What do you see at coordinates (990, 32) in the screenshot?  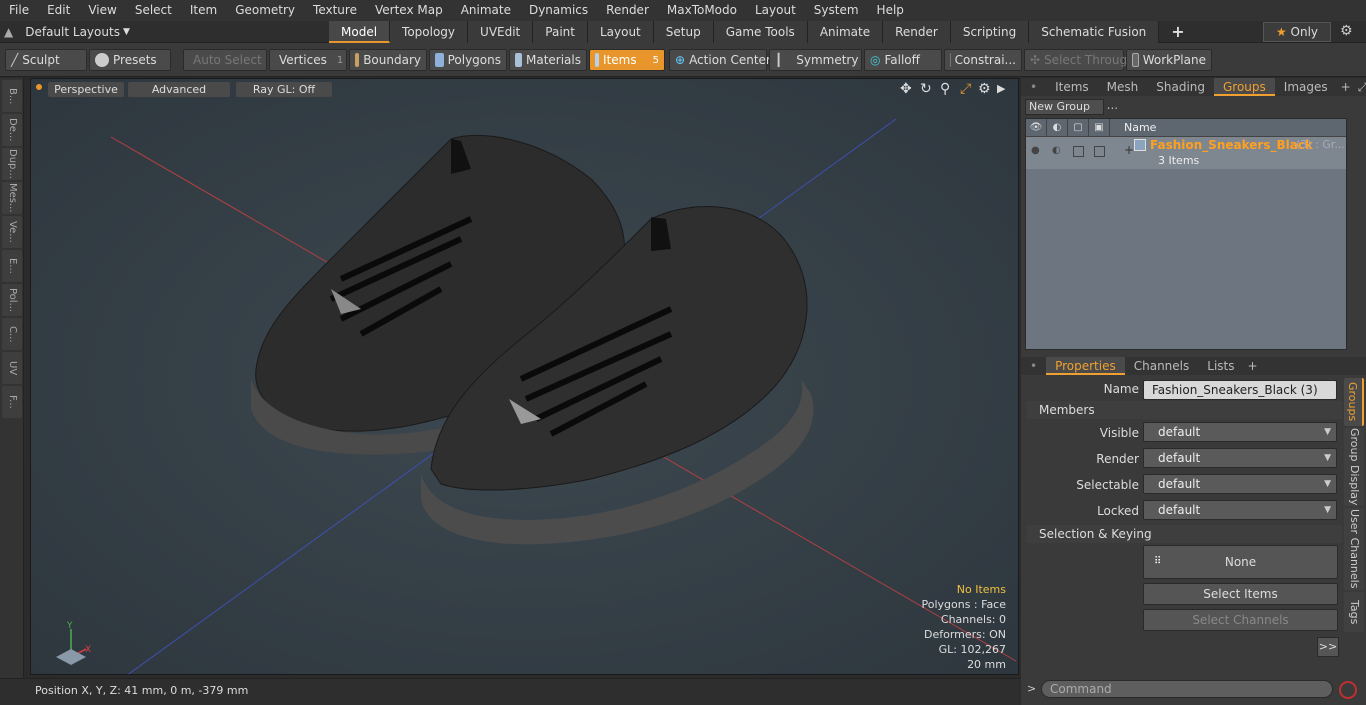 I see `tab-scripting: Scripting` at bounding box center [990, 32].